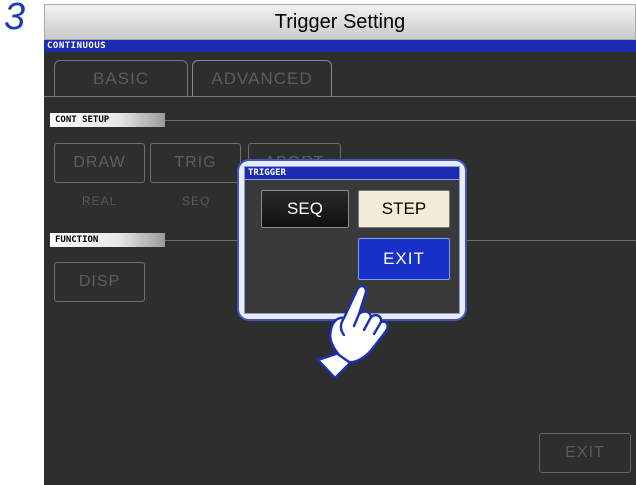 Image resolution: width=636 pixels, height=485 pixels. Describe the element at coordinates (15, 19) in the screenshot. I see `step-number: 3` at that location.